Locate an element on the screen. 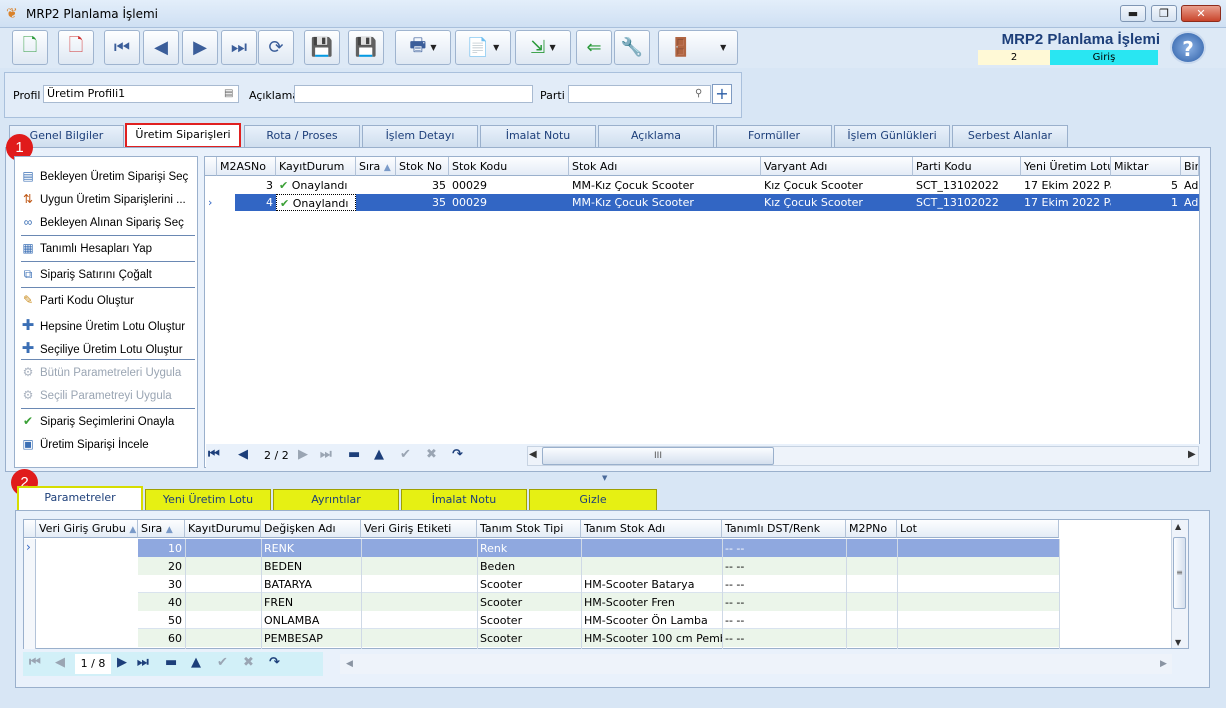 Image resolution: width=1226 pixels, height=708 pixels. cell: ONLAMBA is located at coordinates (311, 620).